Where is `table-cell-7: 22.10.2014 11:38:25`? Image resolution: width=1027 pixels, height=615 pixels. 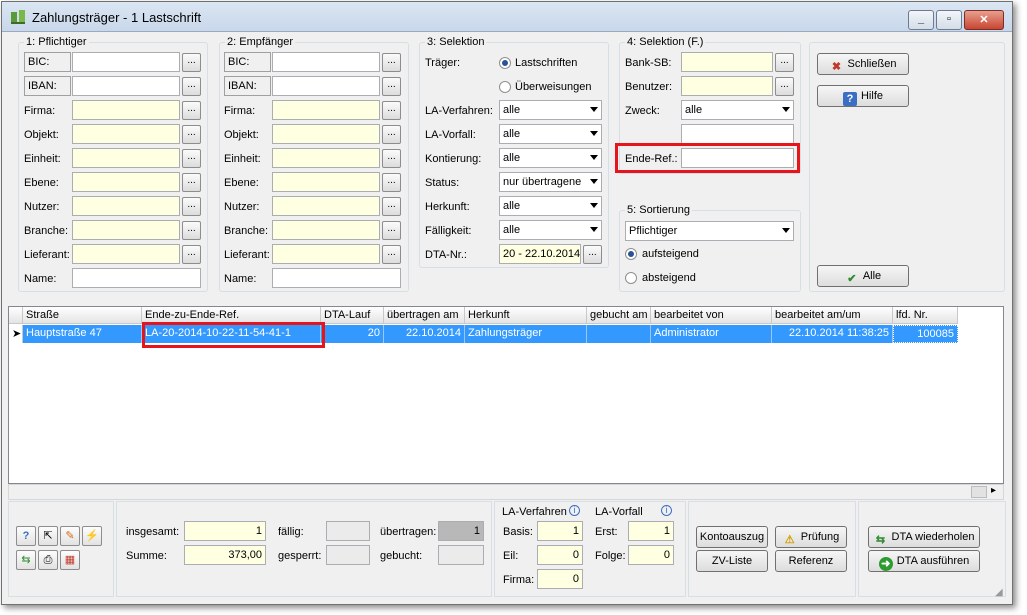
table-cell-7: 22.10.2014 11:38:25 is located at coordinates (832, 334).